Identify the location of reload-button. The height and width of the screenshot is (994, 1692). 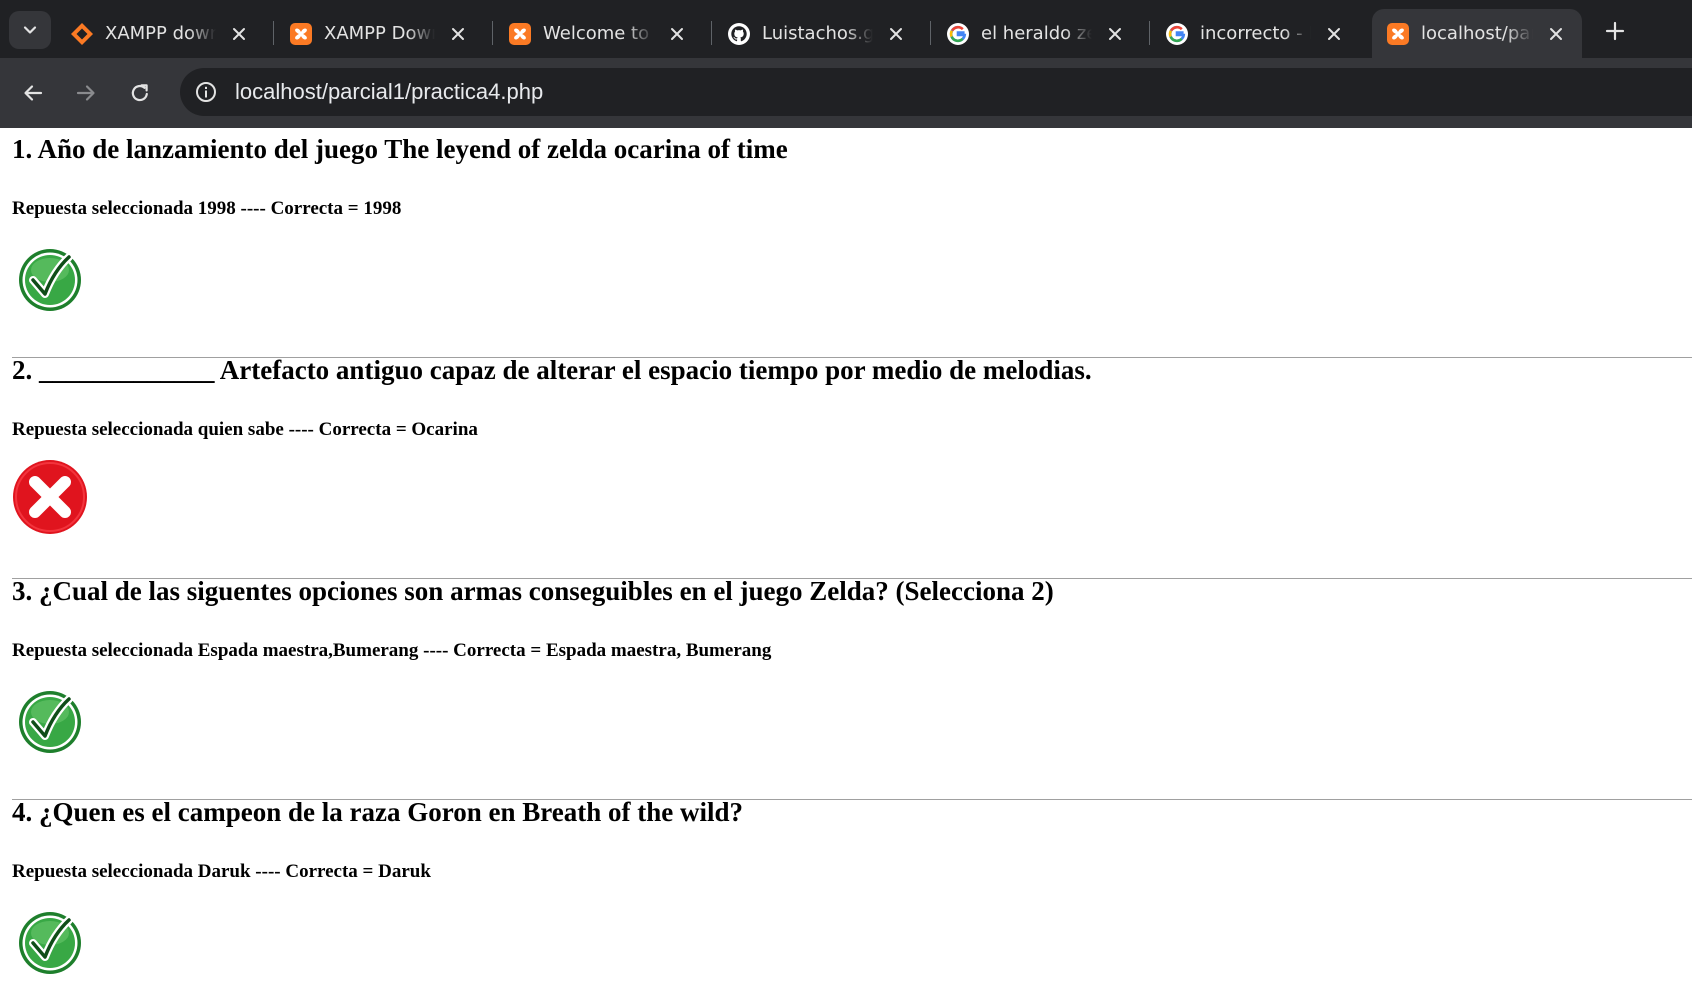
(140, 93).